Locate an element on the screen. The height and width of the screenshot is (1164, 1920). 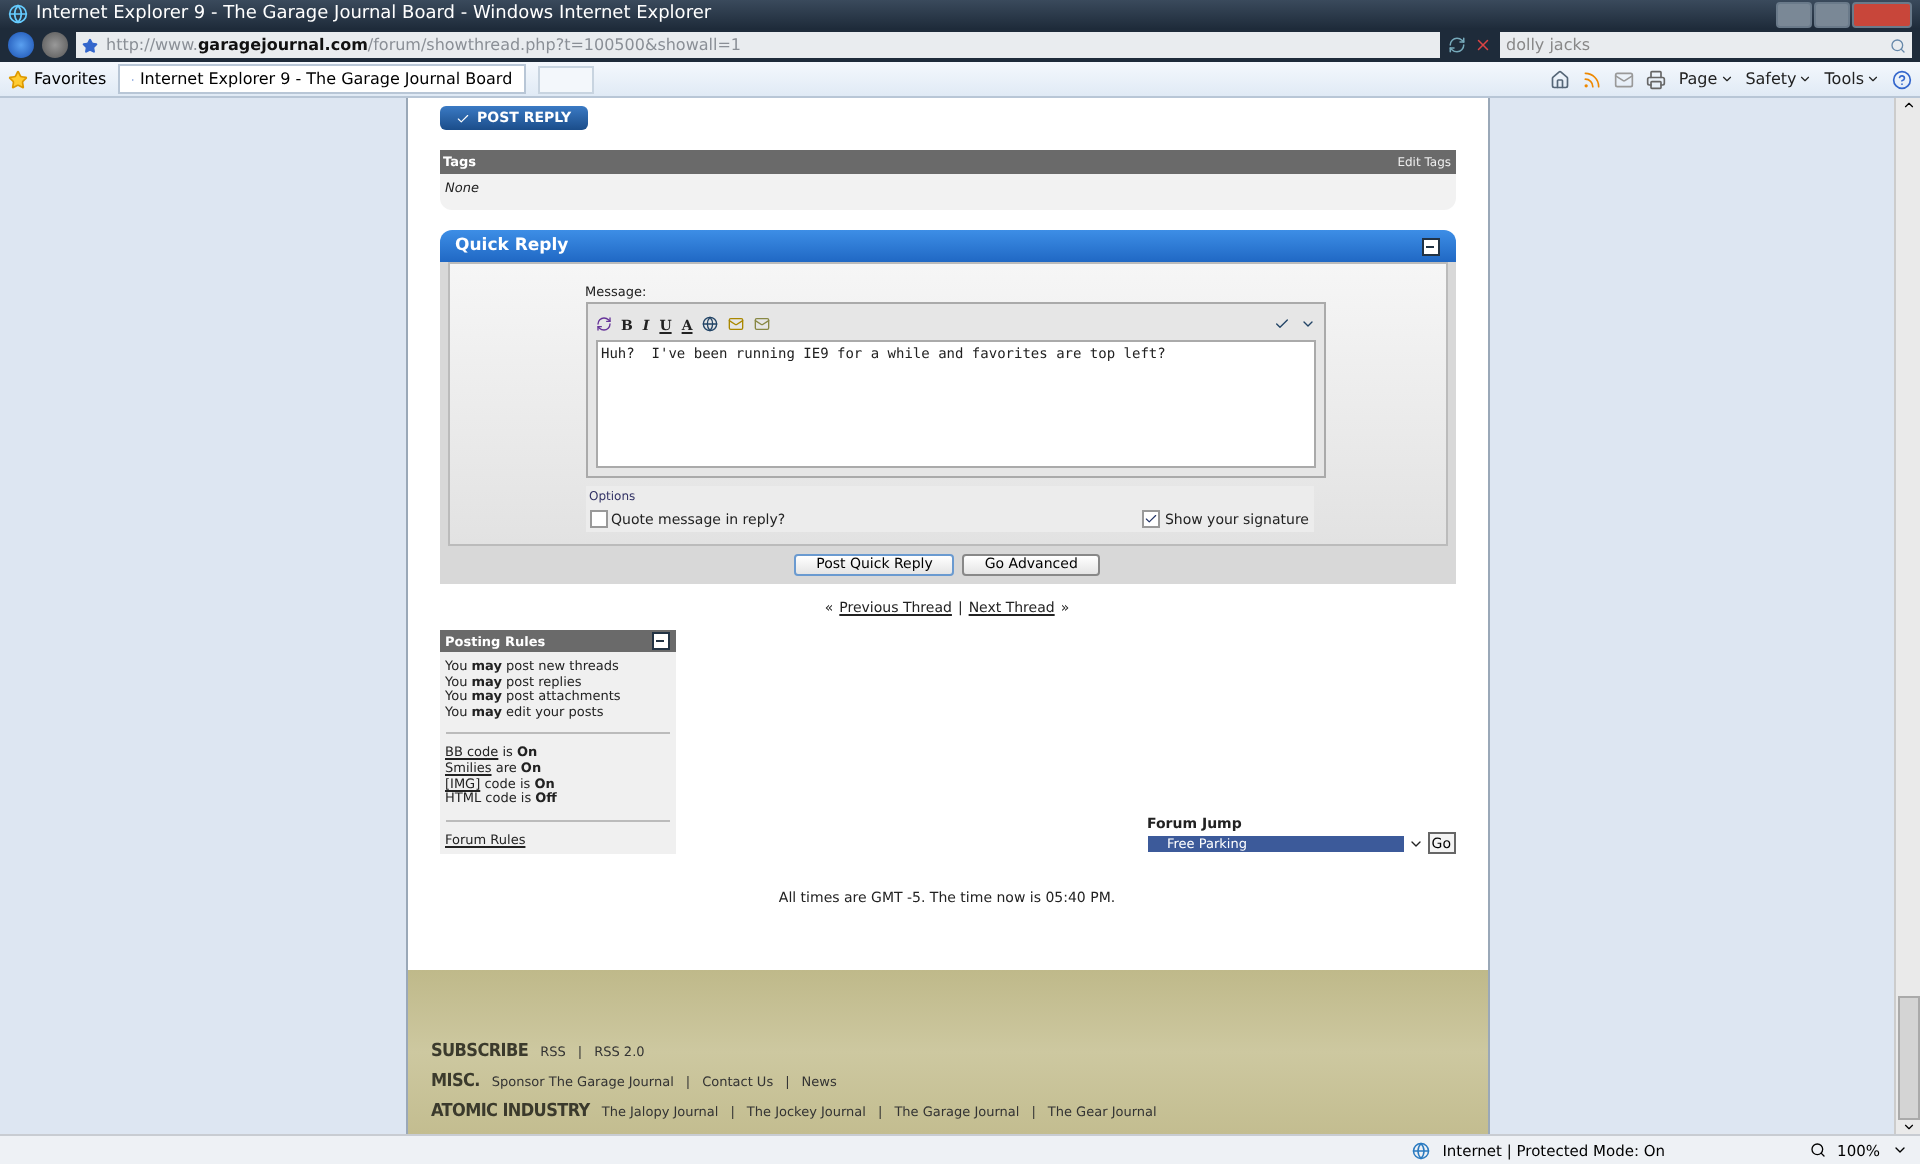
minimize-button is located at coordinates (1794, 14).